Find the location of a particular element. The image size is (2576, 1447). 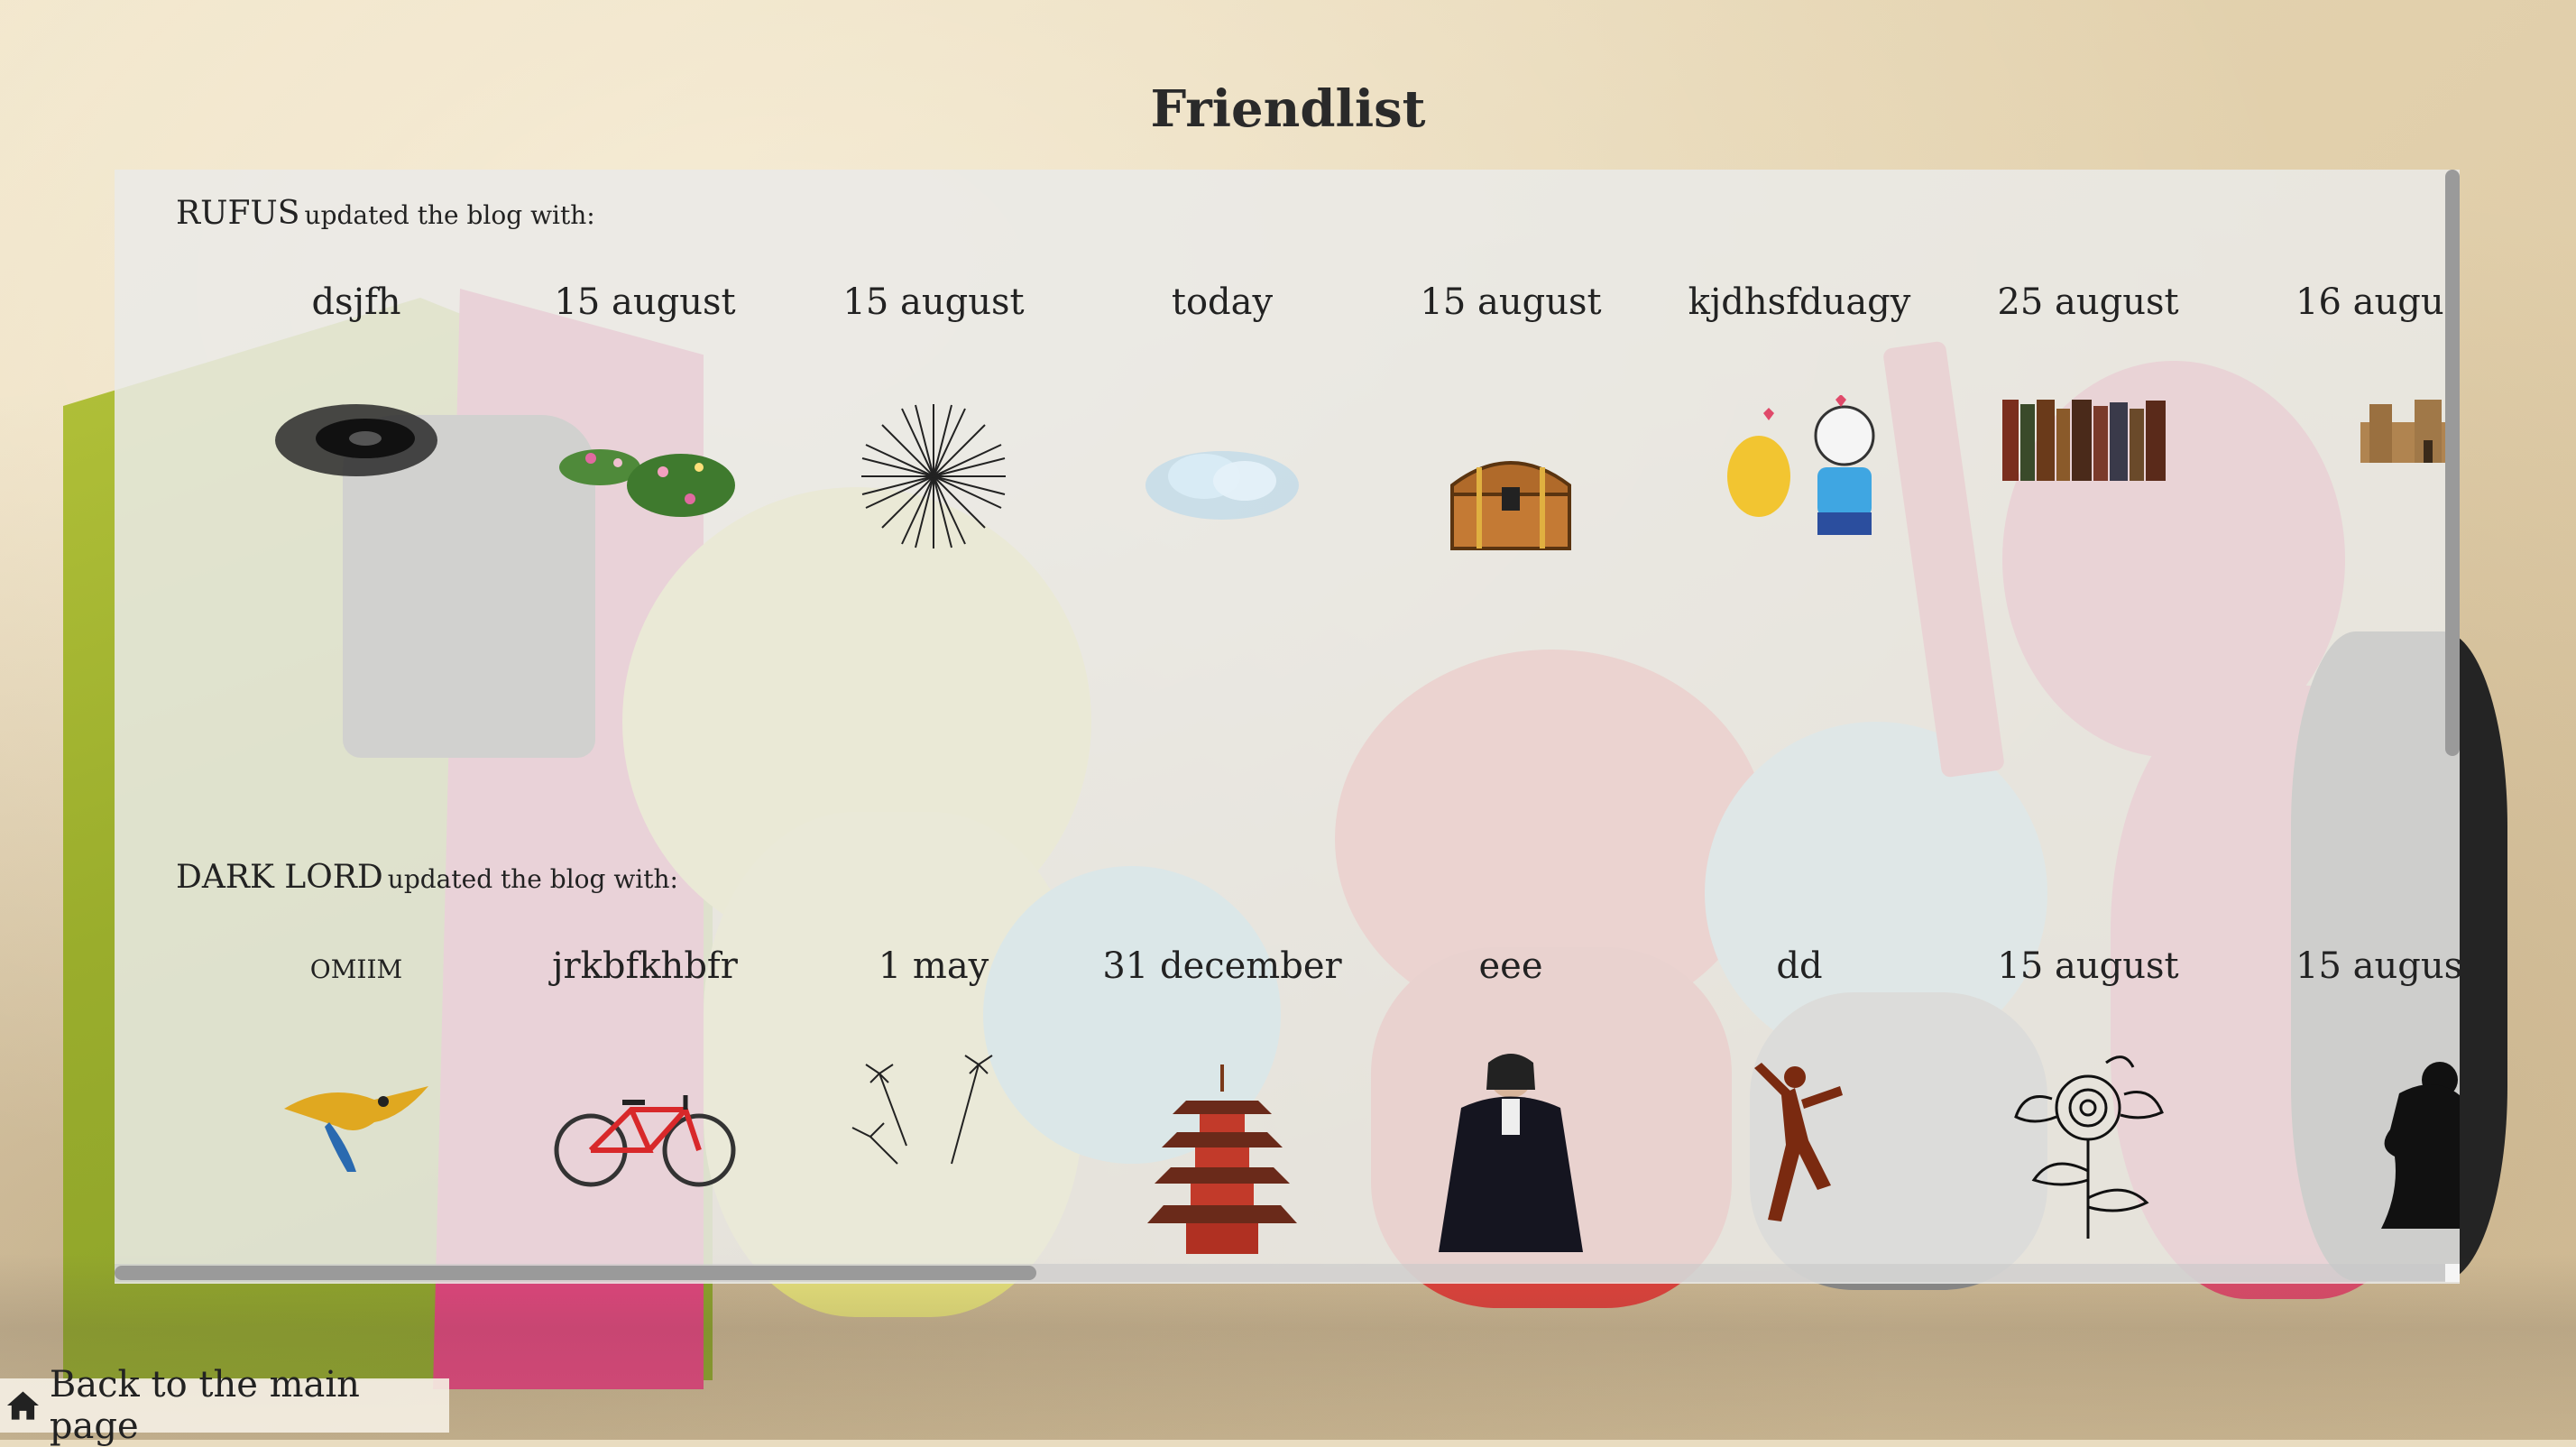

update-heading: DARK LORD updated the blog with: is located at coordinates (427, 877).